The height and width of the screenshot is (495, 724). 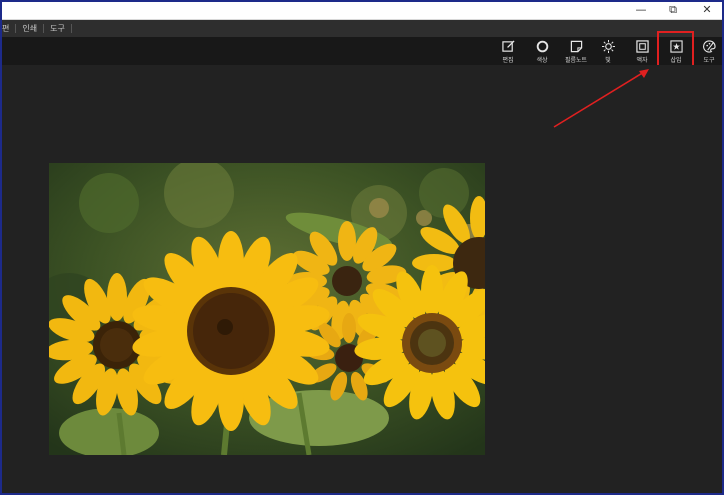 What do you see at coordinates (601, 98) in the screenshot?
I see `pointer-arrow` at bounding box center [601, 98].